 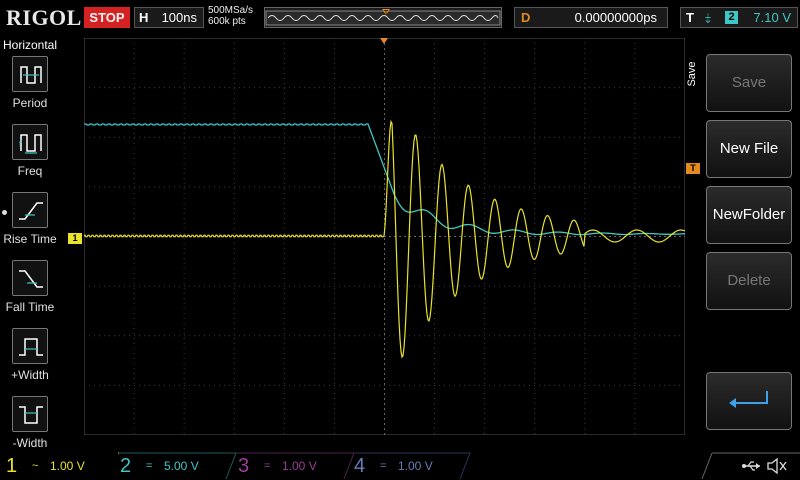 I want to click on channel-4-status: 4 = 1.00 V, so click(x=407, y=466).